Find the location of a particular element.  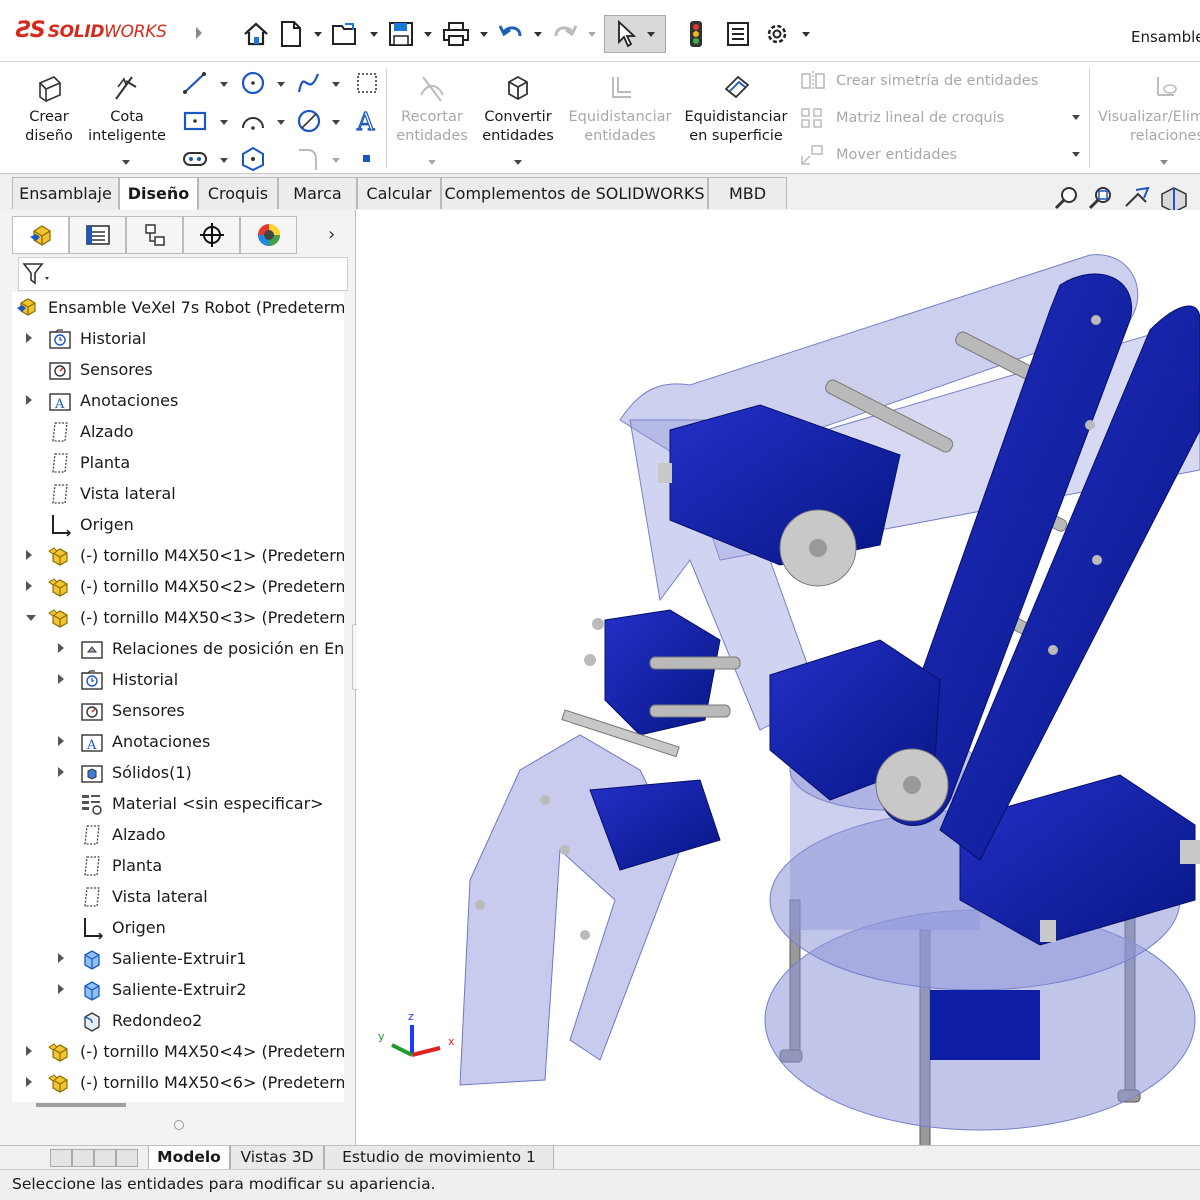

mover-entidades-button: Mover entidades is located at coordinates (878, 155).